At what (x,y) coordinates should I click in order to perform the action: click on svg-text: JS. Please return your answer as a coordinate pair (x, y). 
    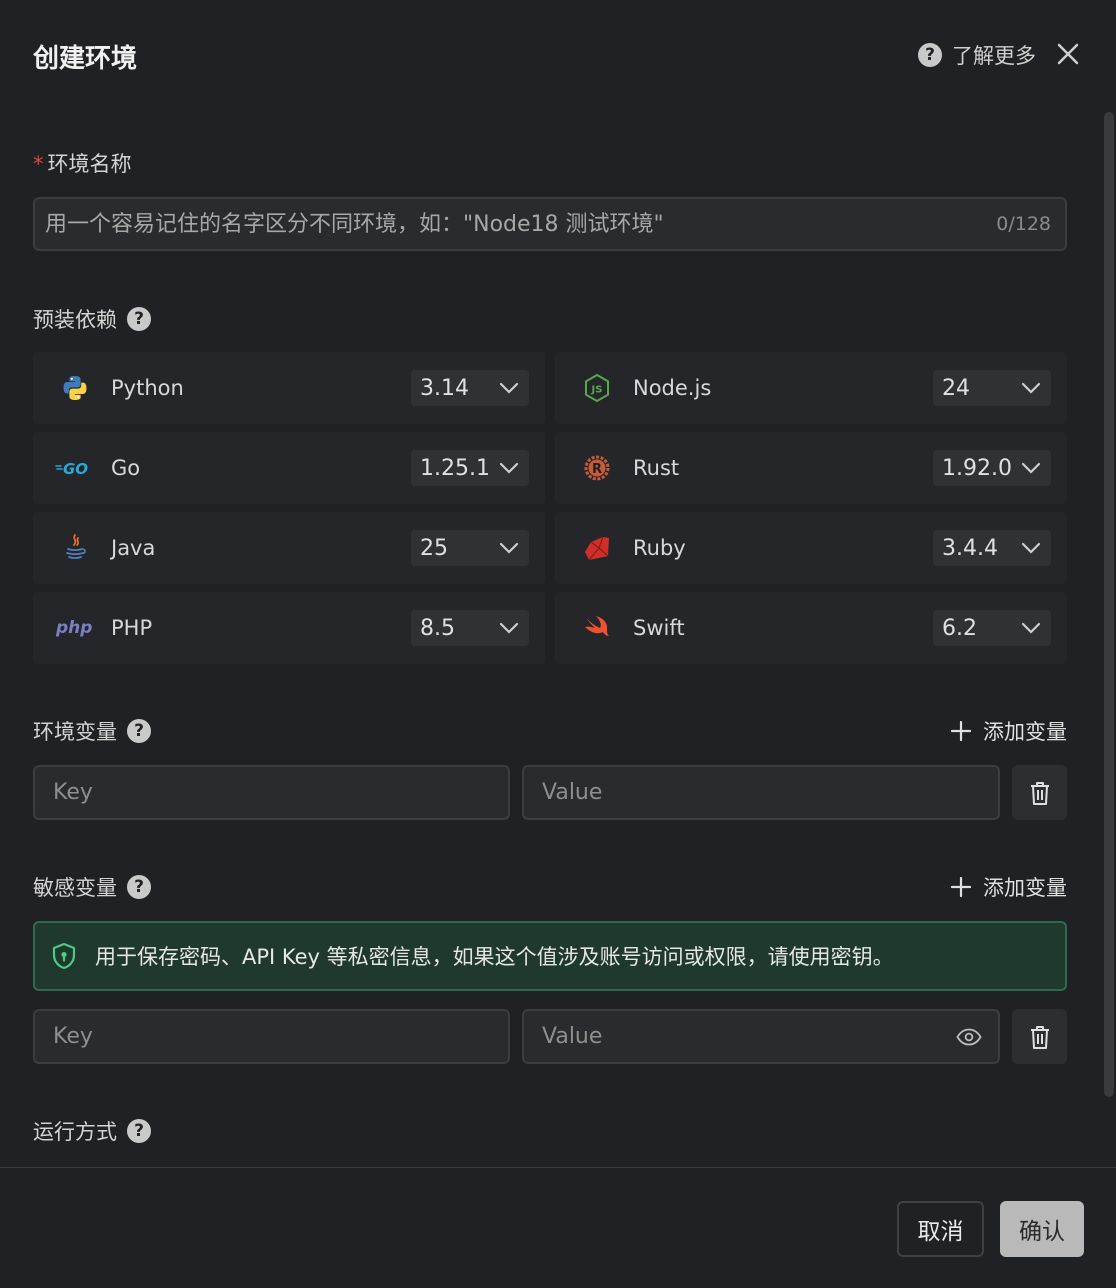
    Looking at the image, I should click on (597, 390).